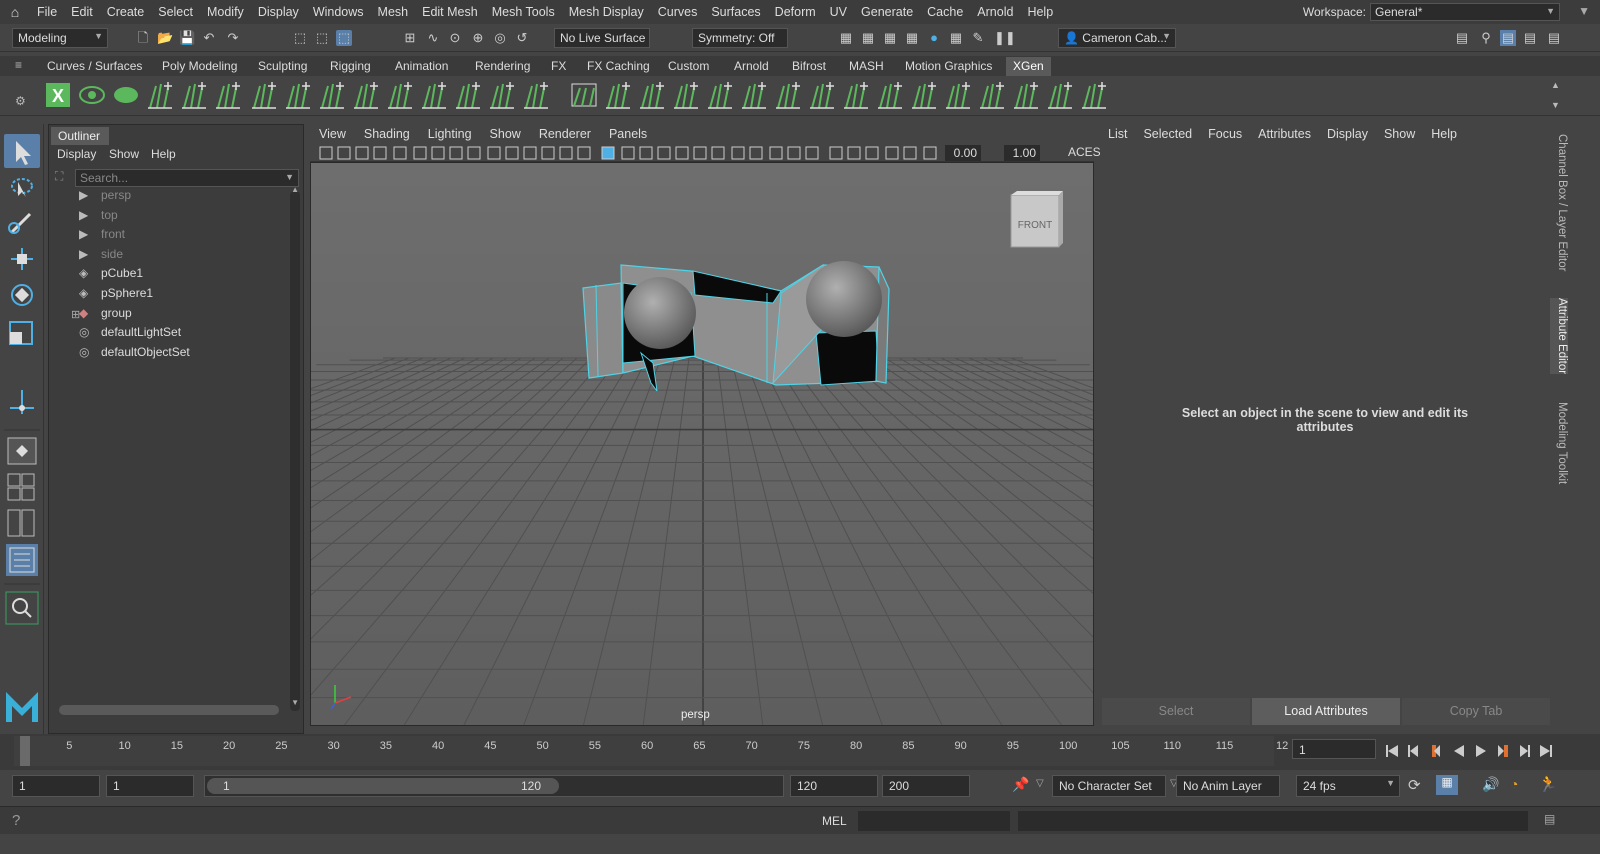 The height and width of the screenshot is (854, 1600). I want to click on viewport-tool-21-icon, so click(700, 153).